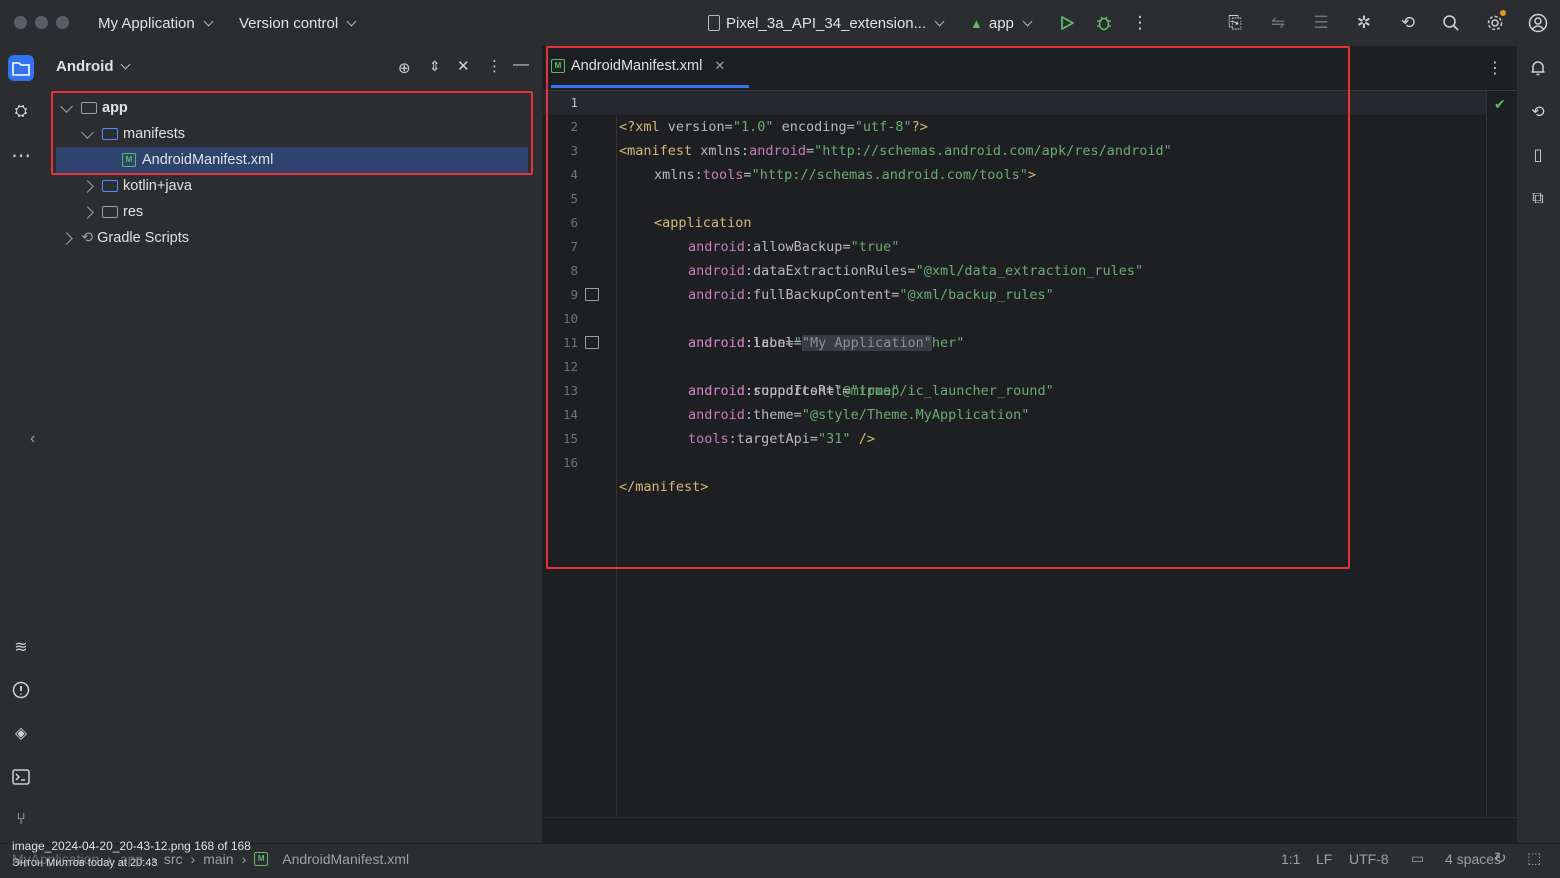  Describe the element at coordinates (157, 186) in the screenshot. I see `tree-item-label: kotlin+java` at that location.